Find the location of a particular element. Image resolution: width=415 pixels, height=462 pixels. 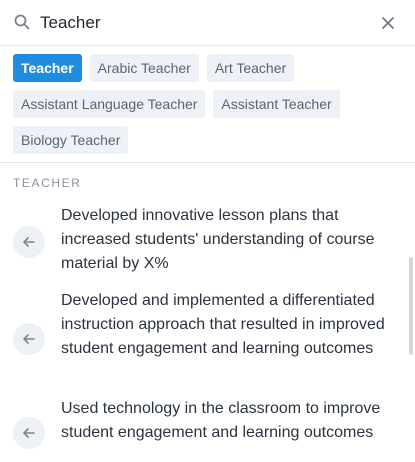

chip-arabic-teacher: Arabic Teacher is located at coordinates (144, 68).